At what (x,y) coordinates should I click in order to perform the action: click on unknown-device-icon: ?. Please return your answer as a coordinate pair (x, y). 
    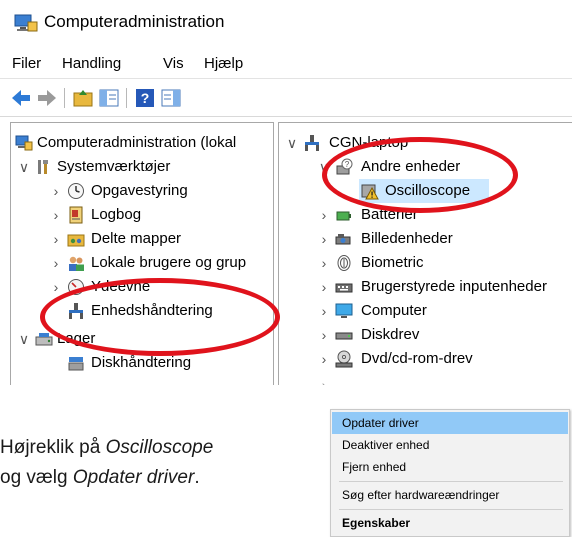
    Looking at the image, I should click on (344, 166).